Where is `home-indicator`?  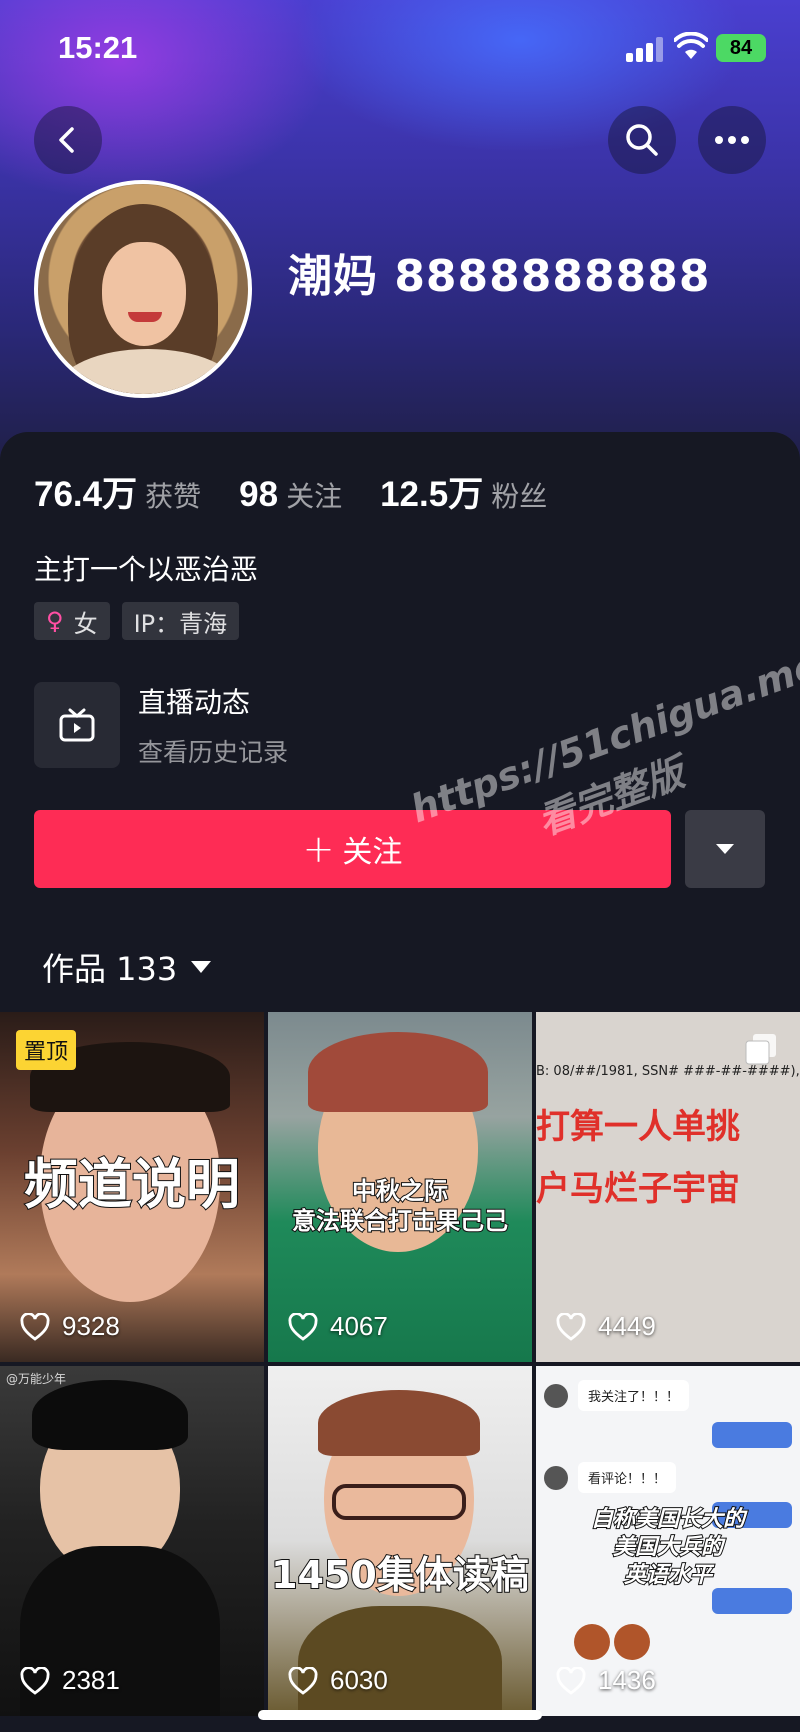
home-indicator is located at coordinates (400, 1715).